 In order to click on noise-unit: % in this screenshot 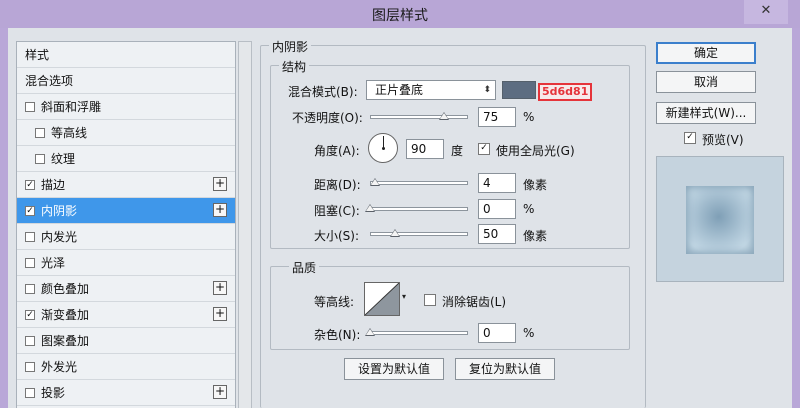, I will do `click(529, 333)`.